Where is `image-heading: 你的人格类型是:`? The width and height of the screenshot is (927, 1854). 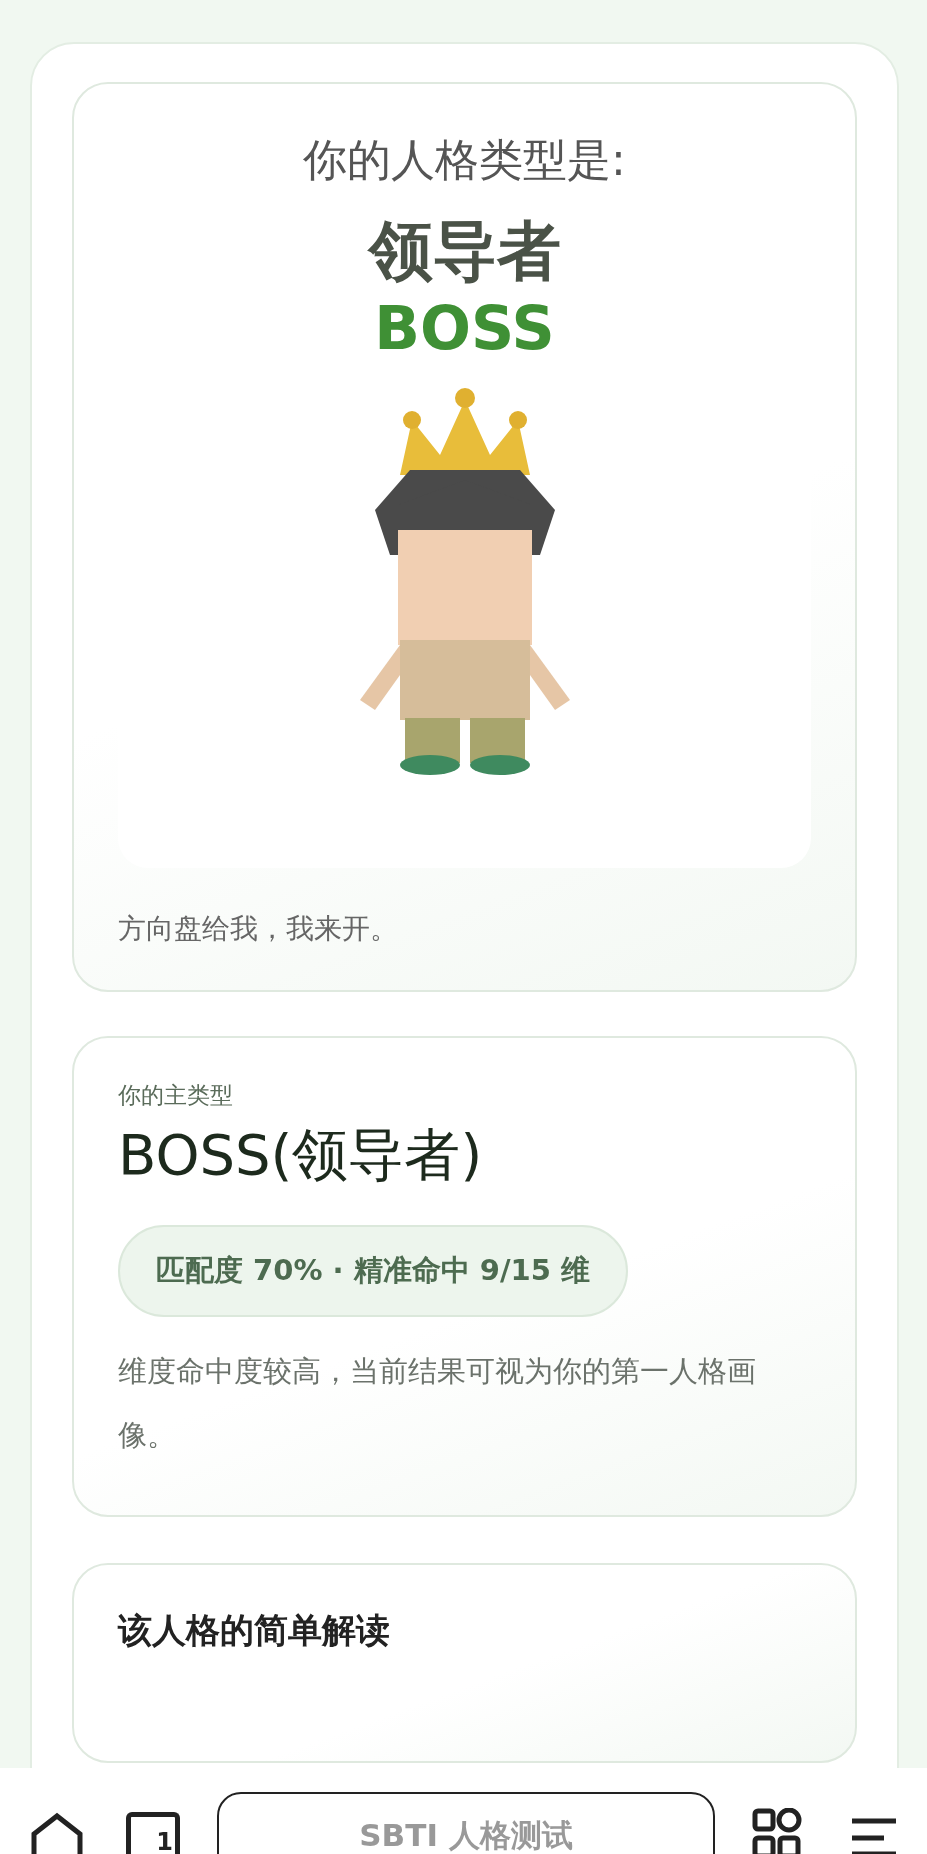
image-heading: 你的人格类型是: is located at coordinates (464, 160).